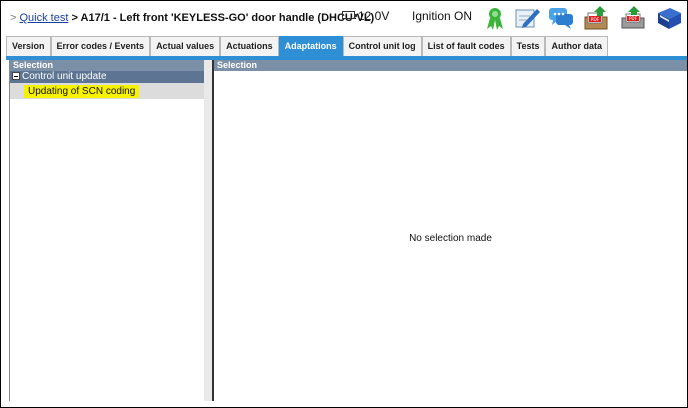 The image size is (688, 408). What do you see at coordinates (44, 18) in the screenshot?
I see `quick-test-link: Quick test` at bounding box center [44, 18].